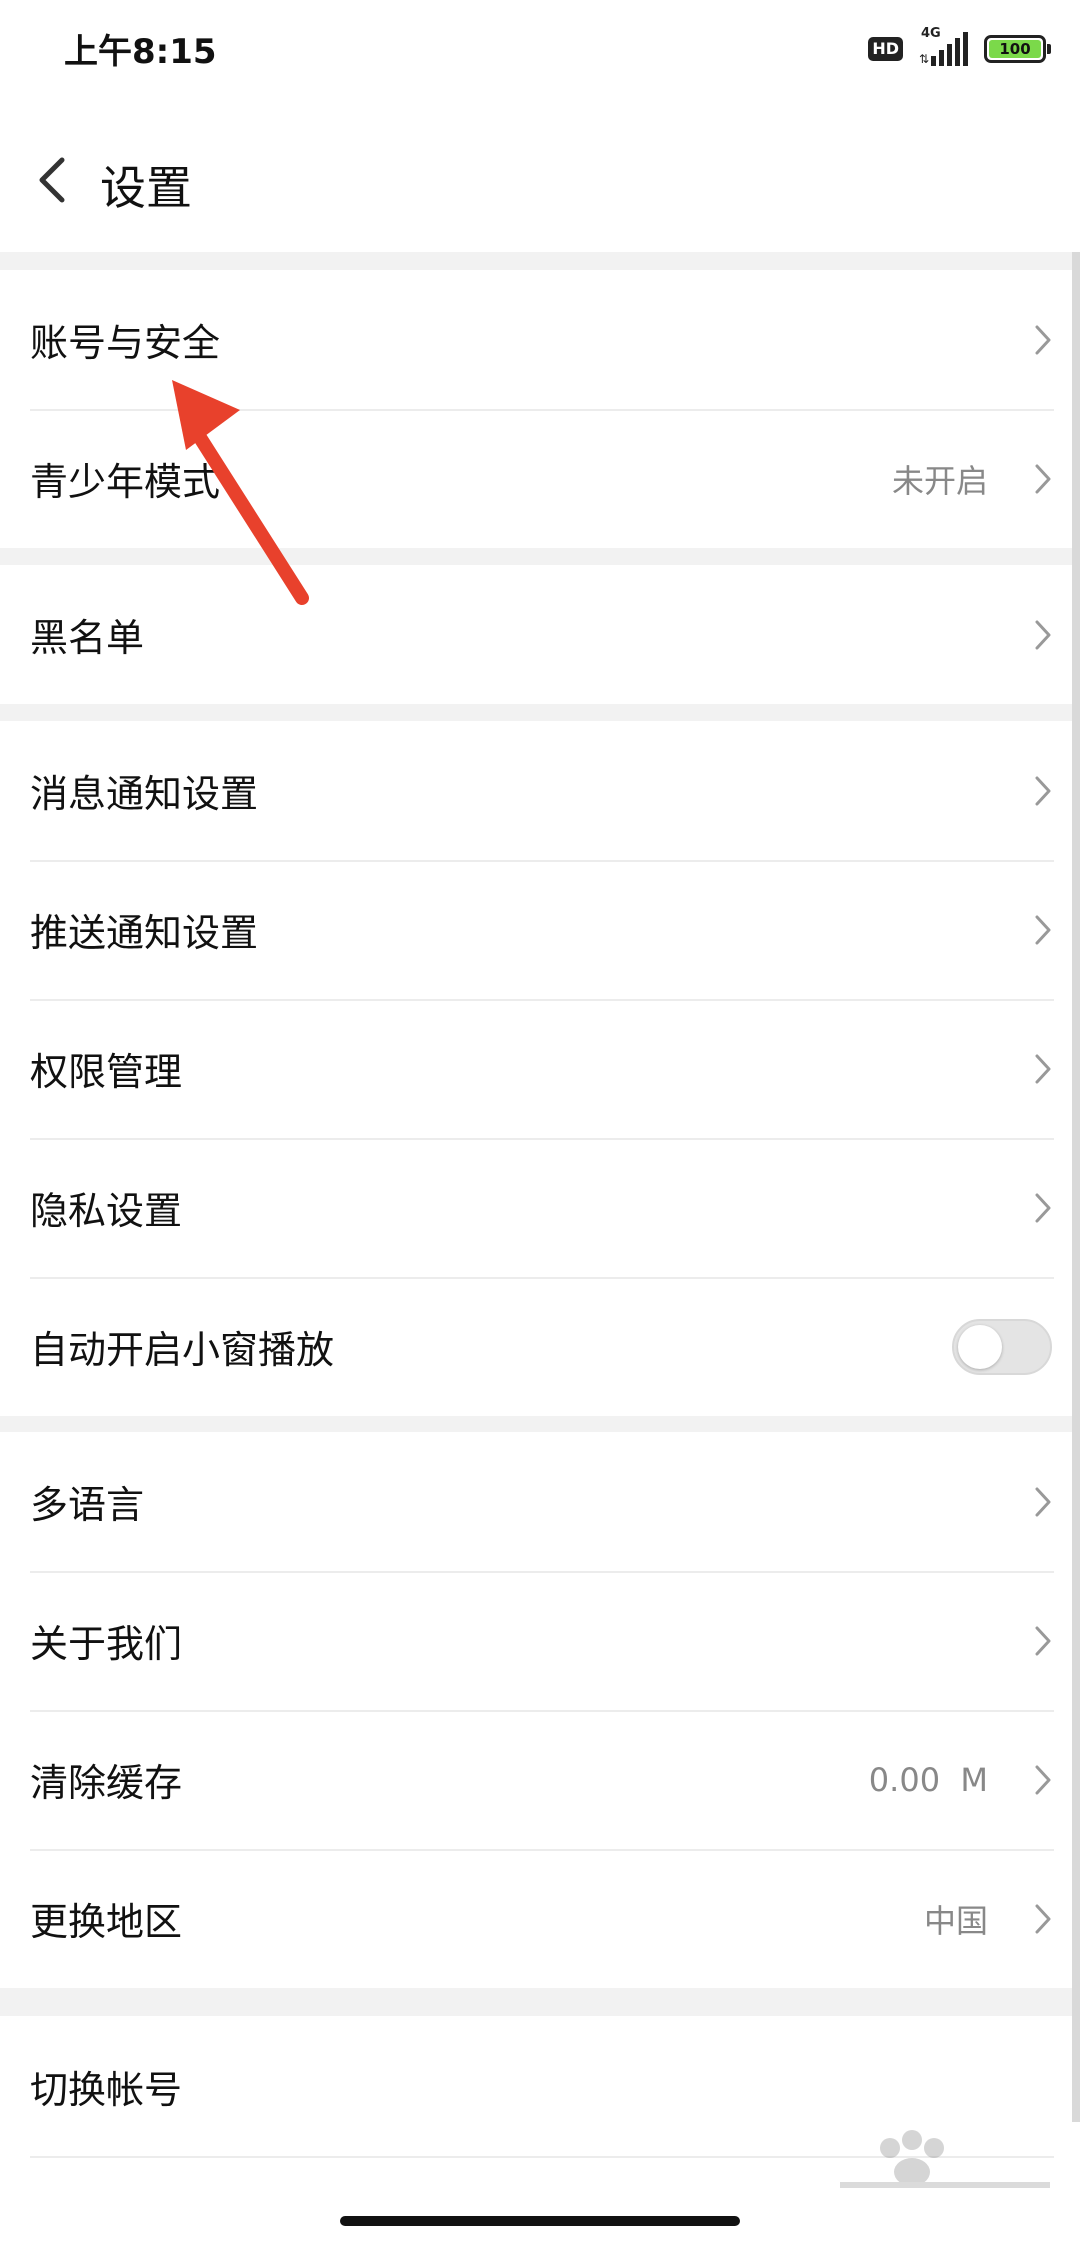  I want to click on row-value: 0.00 M, so click(928, 1779).